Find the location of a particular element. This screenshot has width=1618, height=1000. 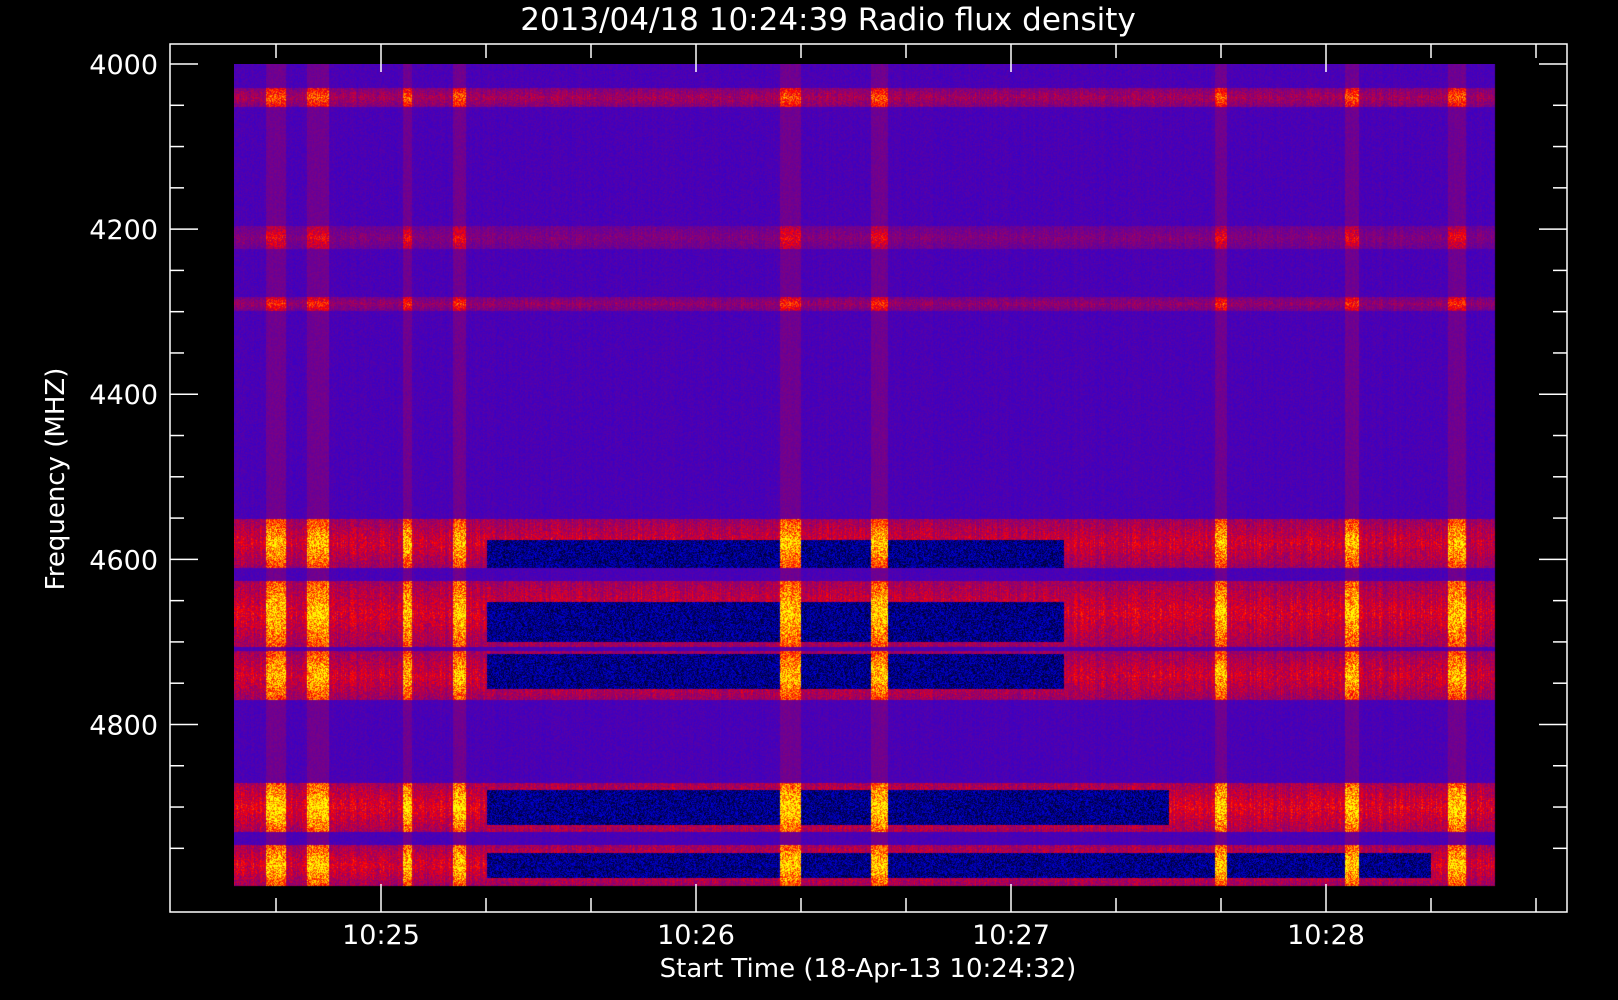

x-tick-label: 10:28 is located at coordinates (1326, 935).